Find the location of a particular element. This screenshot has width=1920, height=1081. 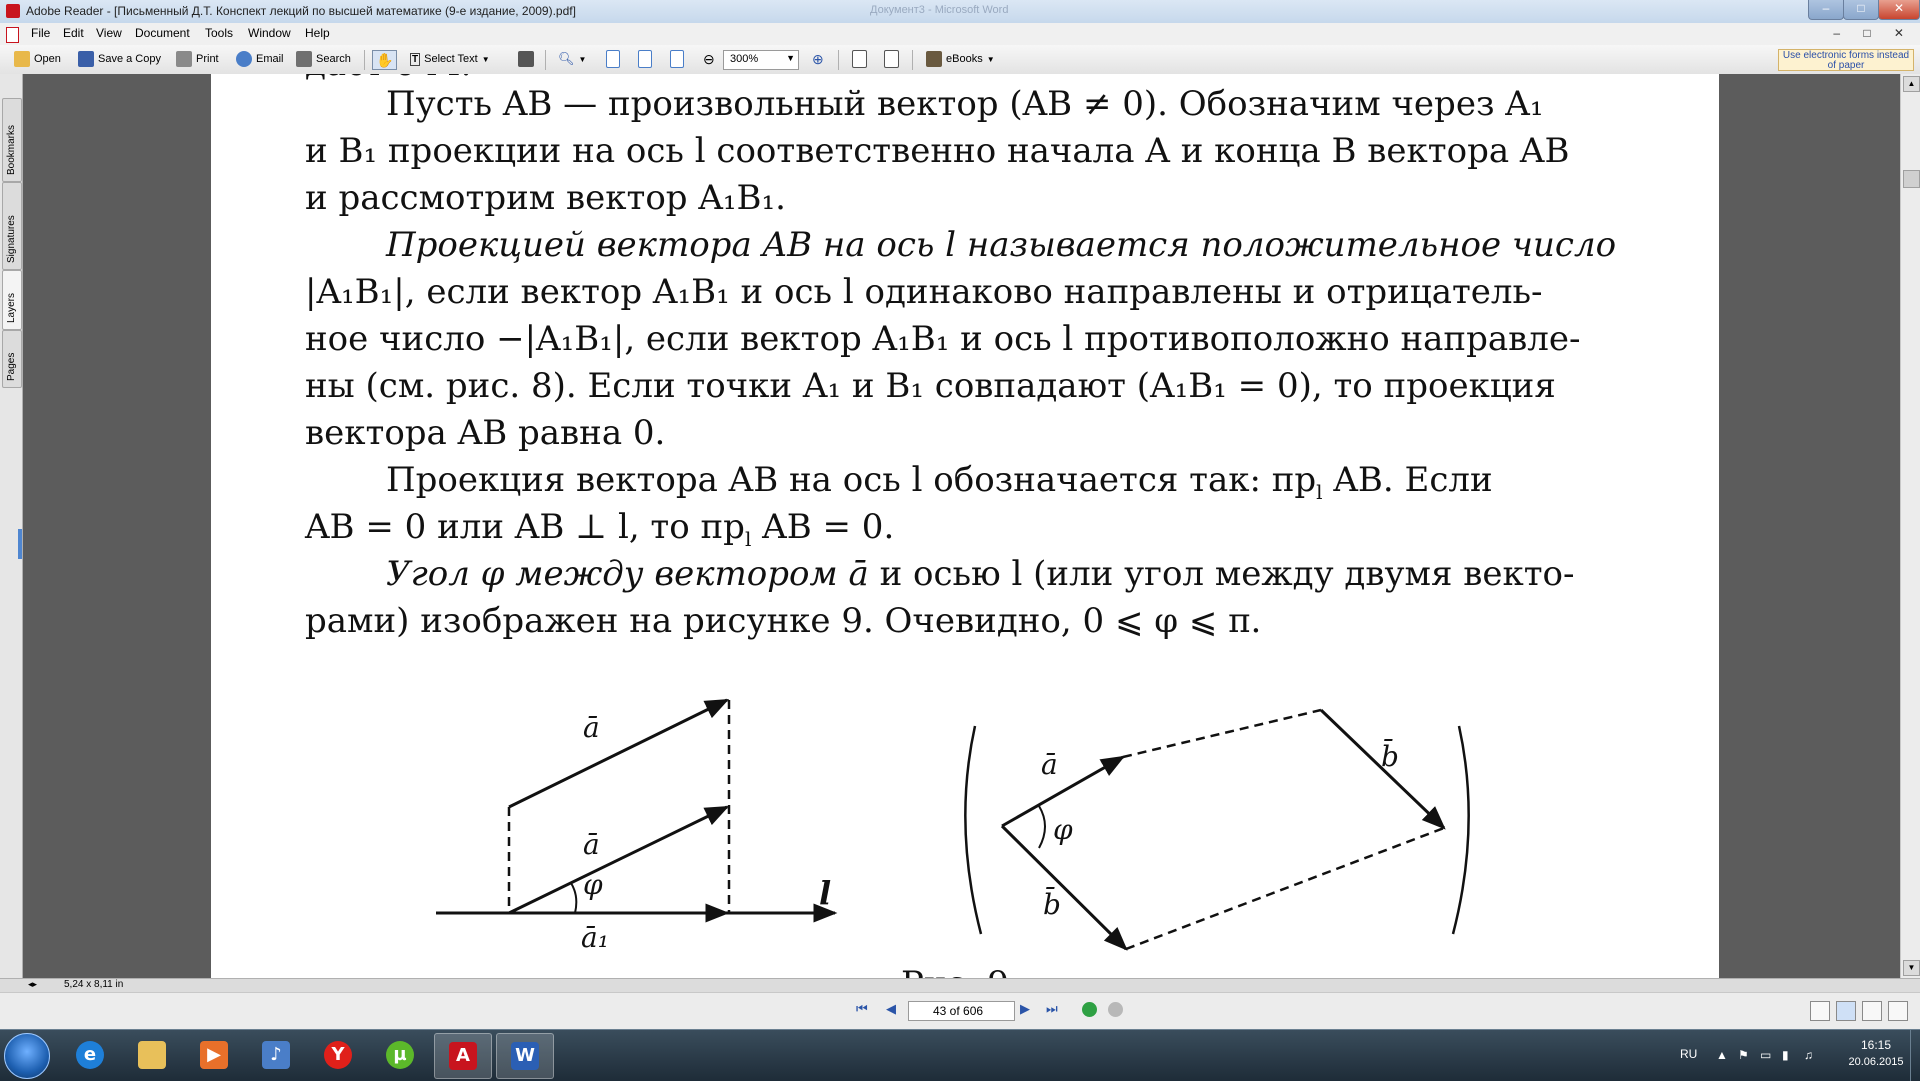

tab-bookmarks: Bookmarks is located at coordinates (12, 140).